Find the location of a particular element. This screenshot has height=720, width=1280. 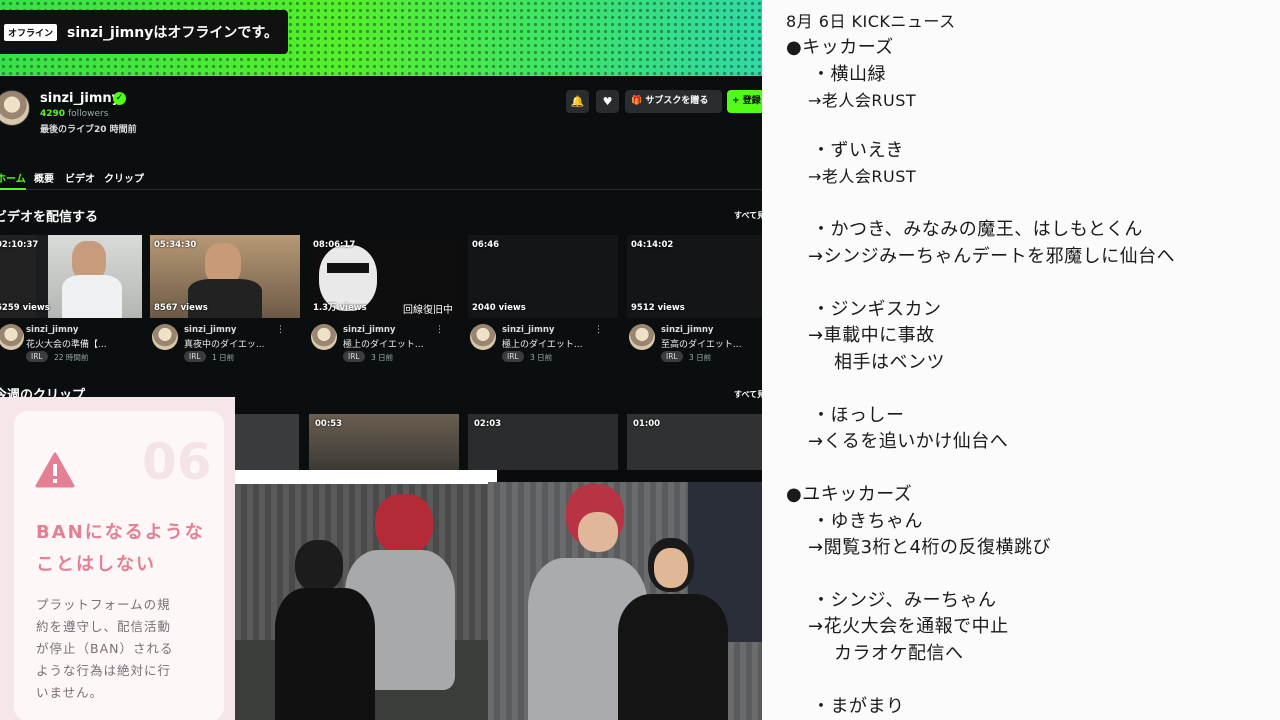

warning-icon is located at coordinates (55, 470).